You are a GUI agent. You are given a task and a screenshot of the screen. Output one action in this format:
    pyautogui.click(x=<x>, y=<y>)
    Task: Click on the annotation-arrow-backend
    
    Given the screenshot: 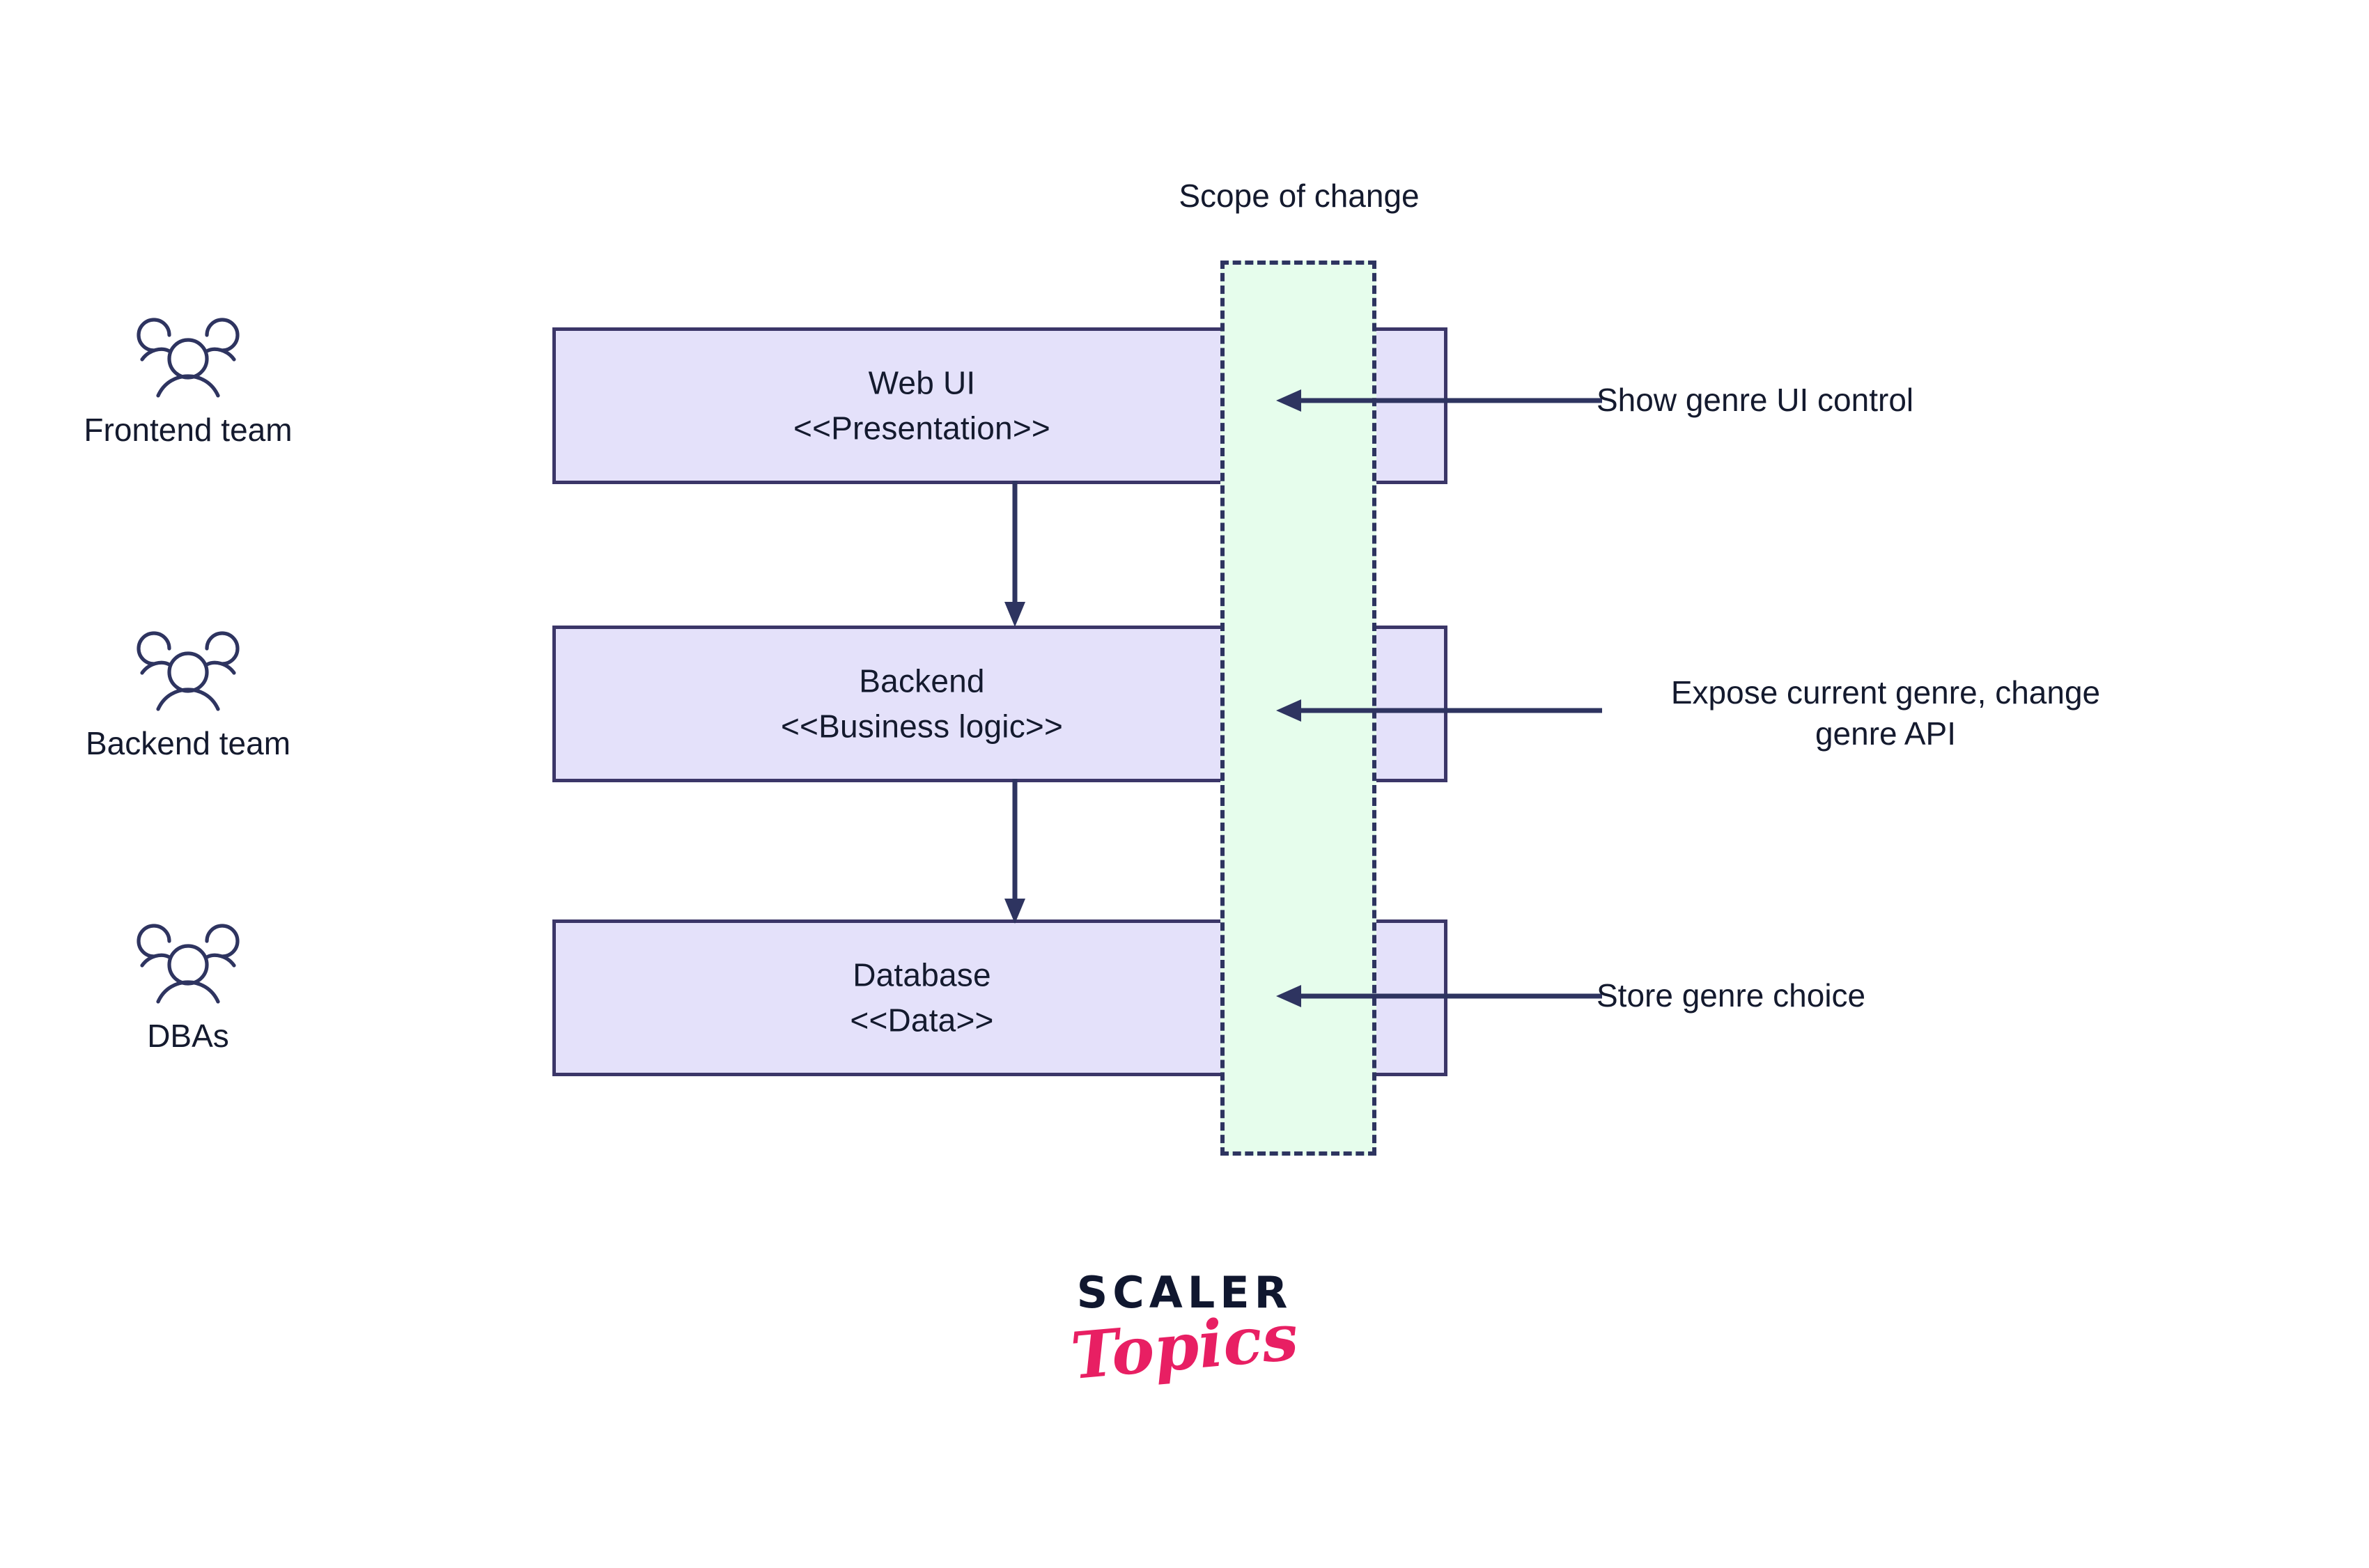 What is the action you would take?
    pyautogui.click(x=1439, y=710)
    